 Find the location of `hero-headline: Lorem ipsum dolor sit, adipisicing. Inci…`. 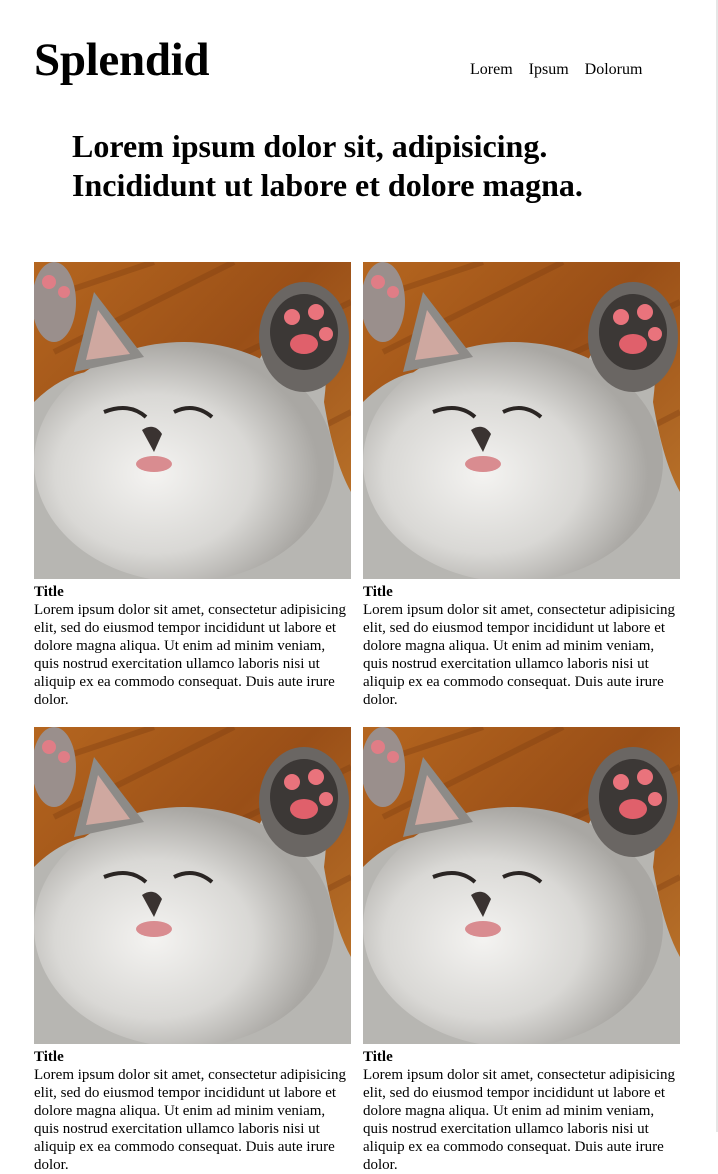

hero-headline: Lorem ipsum dolor sit, adipisicing. Inci… is located at coordinates (327, 165).